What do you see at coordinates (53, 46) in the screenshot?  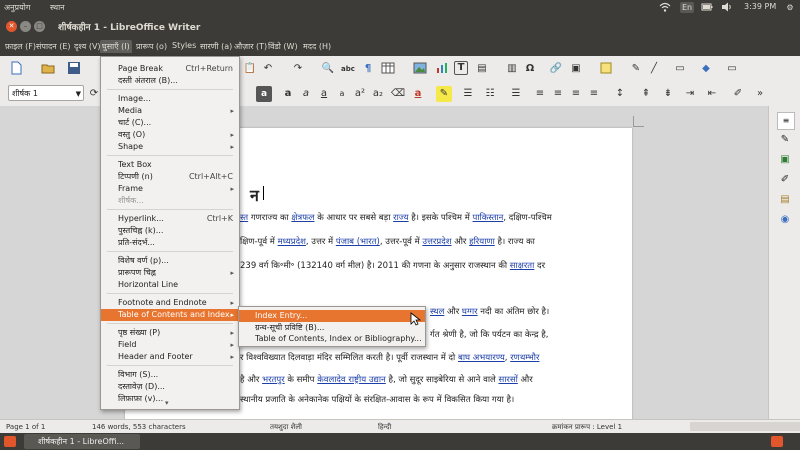 I see `menu-edit: संपादन (E)` at bounding box center [53, 46].